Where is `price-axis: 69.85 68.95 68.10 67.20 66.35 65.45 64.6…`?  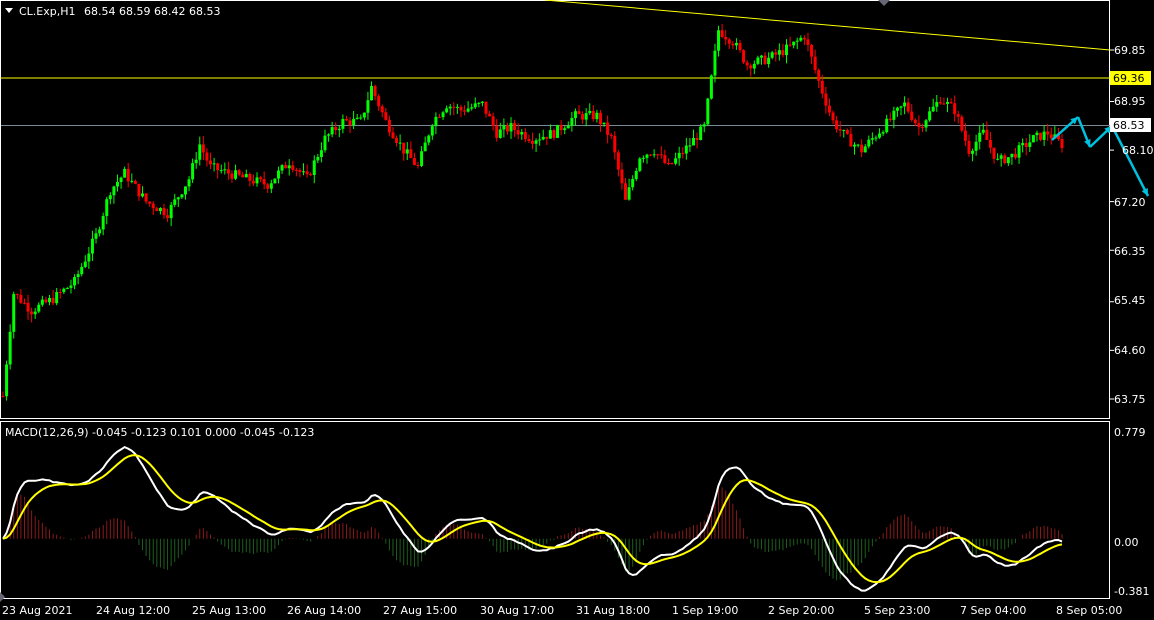
price-axis: 69.85 68.95 68.10 67.20 66.35 65.45 64.6… is located at coordinates (1132, 225).